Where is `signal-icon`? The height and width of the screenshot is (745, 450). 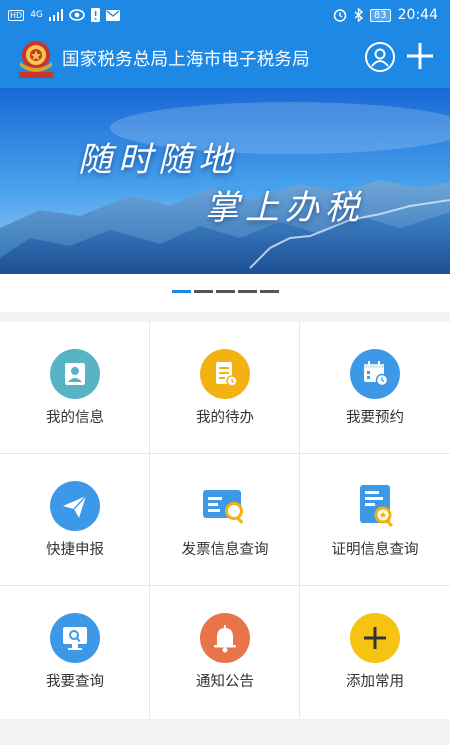 signal-icon is located at coordinates (55, 15).